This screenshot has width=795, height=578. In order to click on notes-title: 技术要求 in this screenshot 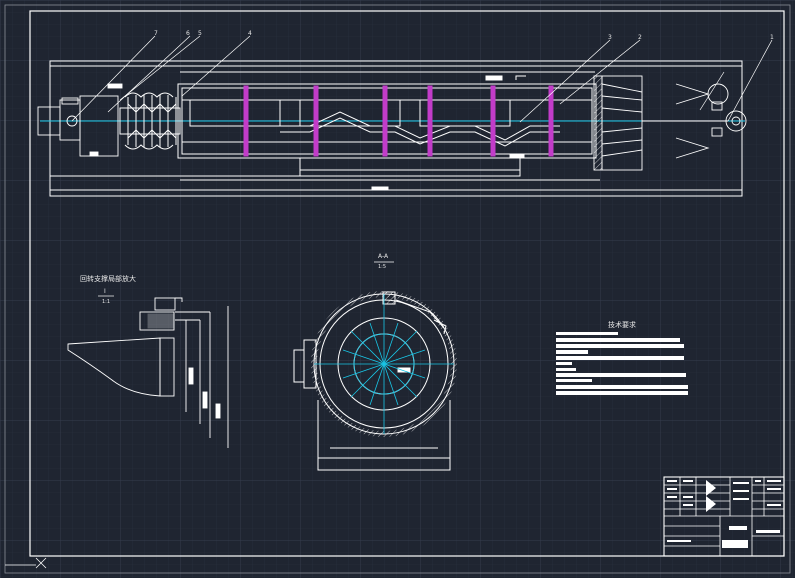, I will do `click(622, 324)`.